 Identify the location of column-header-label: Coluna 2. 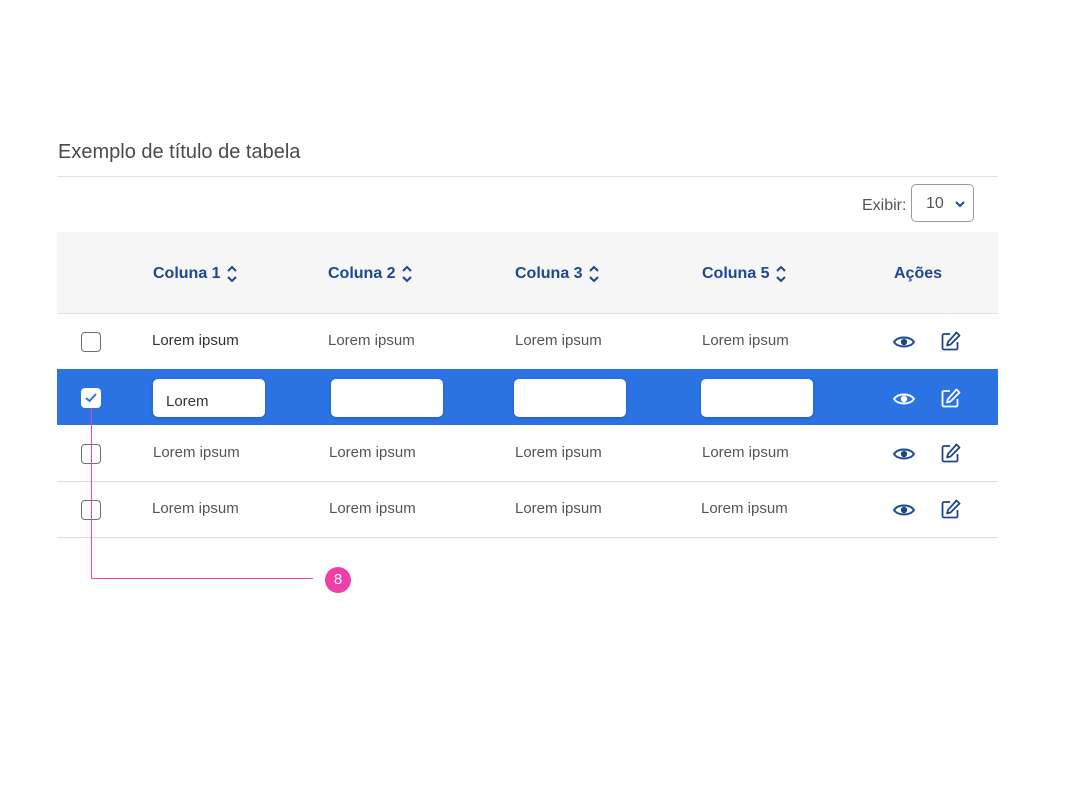
(362, 273).